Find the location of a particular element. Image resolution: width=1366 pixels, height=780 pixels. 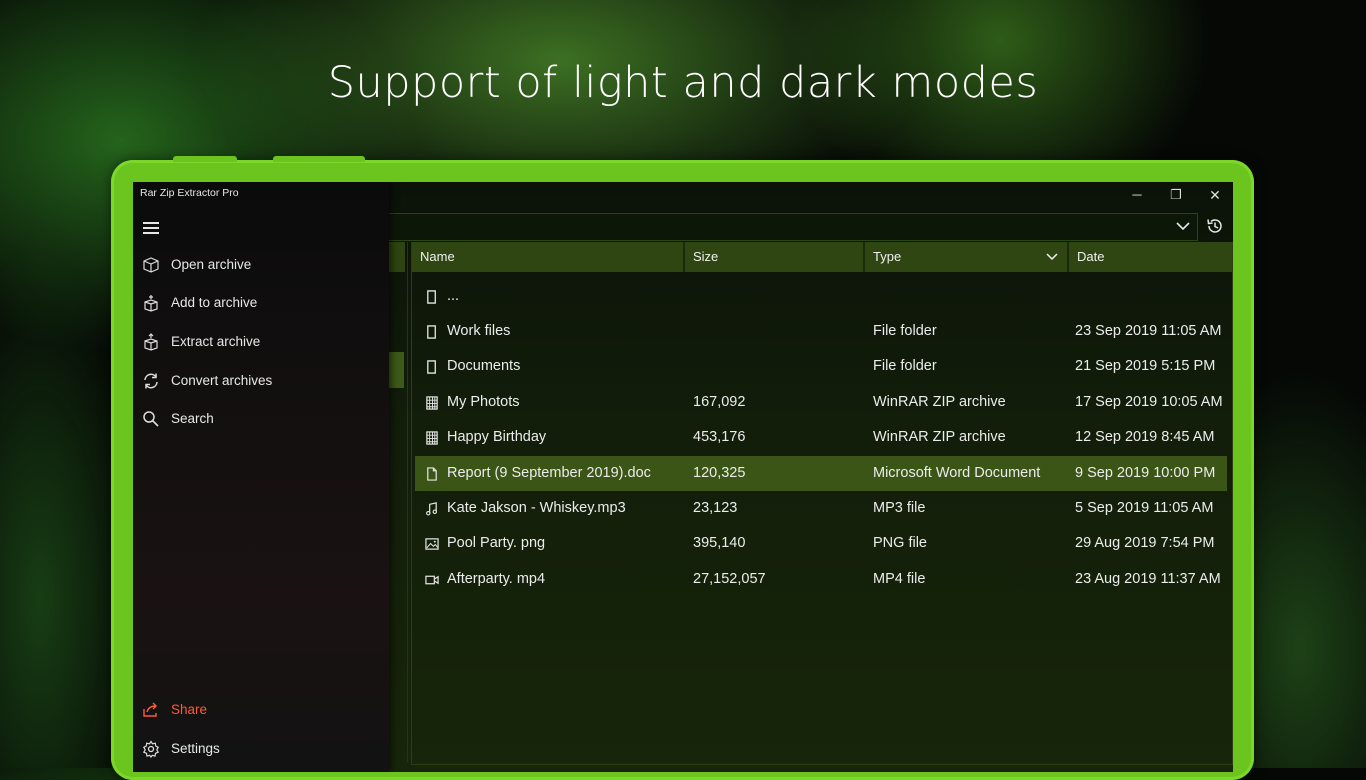

nav-add-to-archive: Add to archive is located at coordinates (261, 303).